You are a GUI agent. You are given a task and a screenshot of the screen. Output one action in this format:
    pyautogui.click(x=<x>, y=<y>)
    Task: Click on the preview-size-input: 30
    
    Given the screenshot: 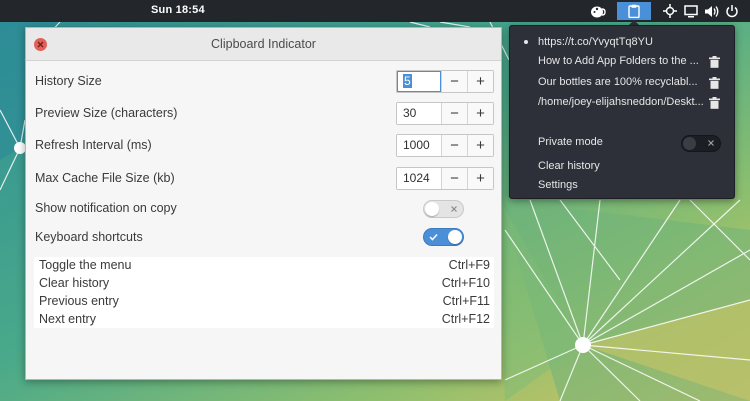 What is the action you would take?
    pyautogui.click(x=419, y=113)
    